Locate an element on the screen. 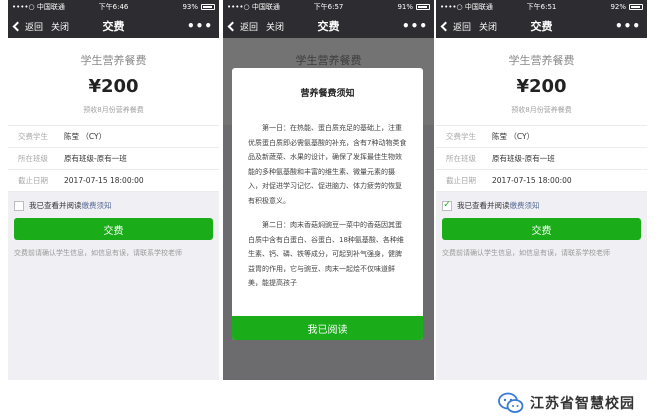  checkmark-icon: ✓ is located at coordinates (447, 205).